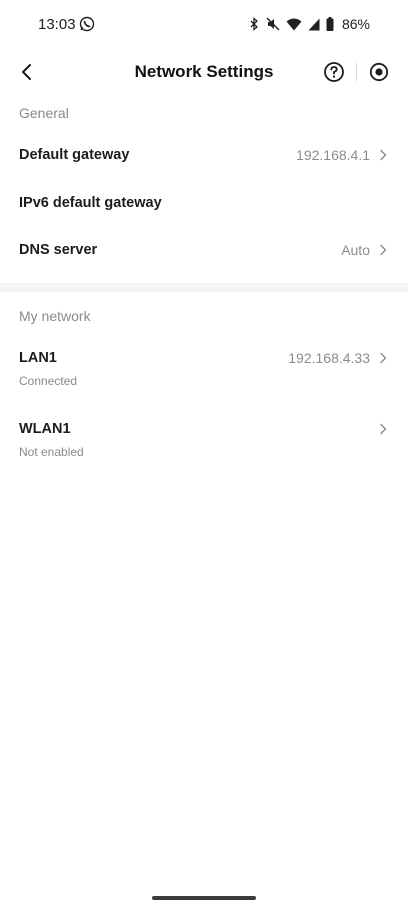 This screenshot has height=910, width=408. Describe the element at coordinates (273, 24) in the screenshot. I see `mute-icon` at that location.